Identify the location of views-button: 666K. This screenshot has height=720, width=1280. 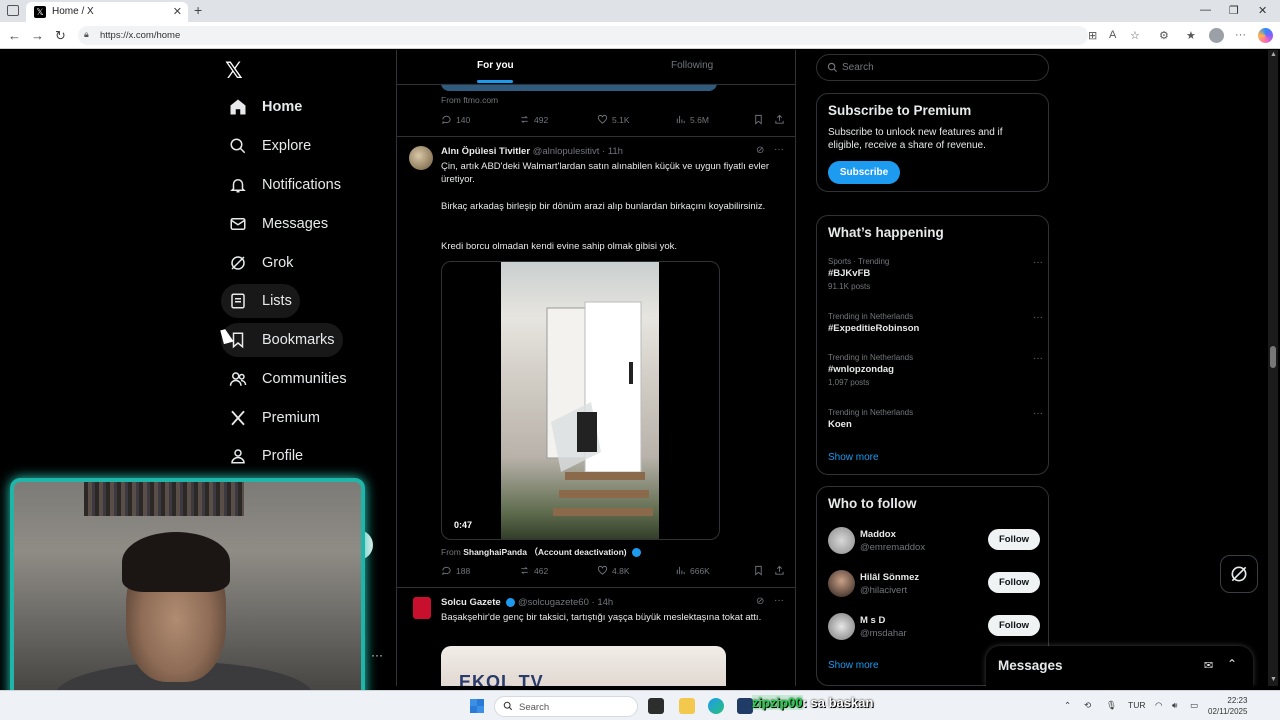
(692, 570).